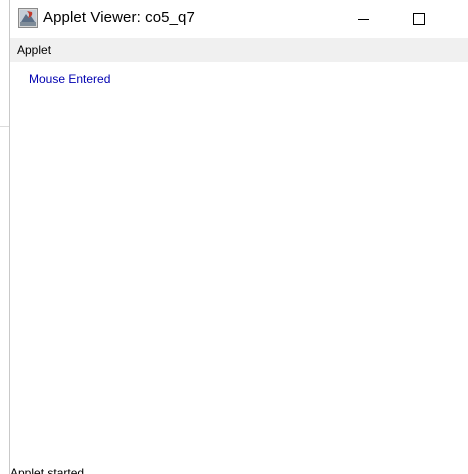 This screenshot has height=474, width=468. Describe the element at coordinates (239, 470) in the screenshot. I see `status-bar: Applet started.` at that location.